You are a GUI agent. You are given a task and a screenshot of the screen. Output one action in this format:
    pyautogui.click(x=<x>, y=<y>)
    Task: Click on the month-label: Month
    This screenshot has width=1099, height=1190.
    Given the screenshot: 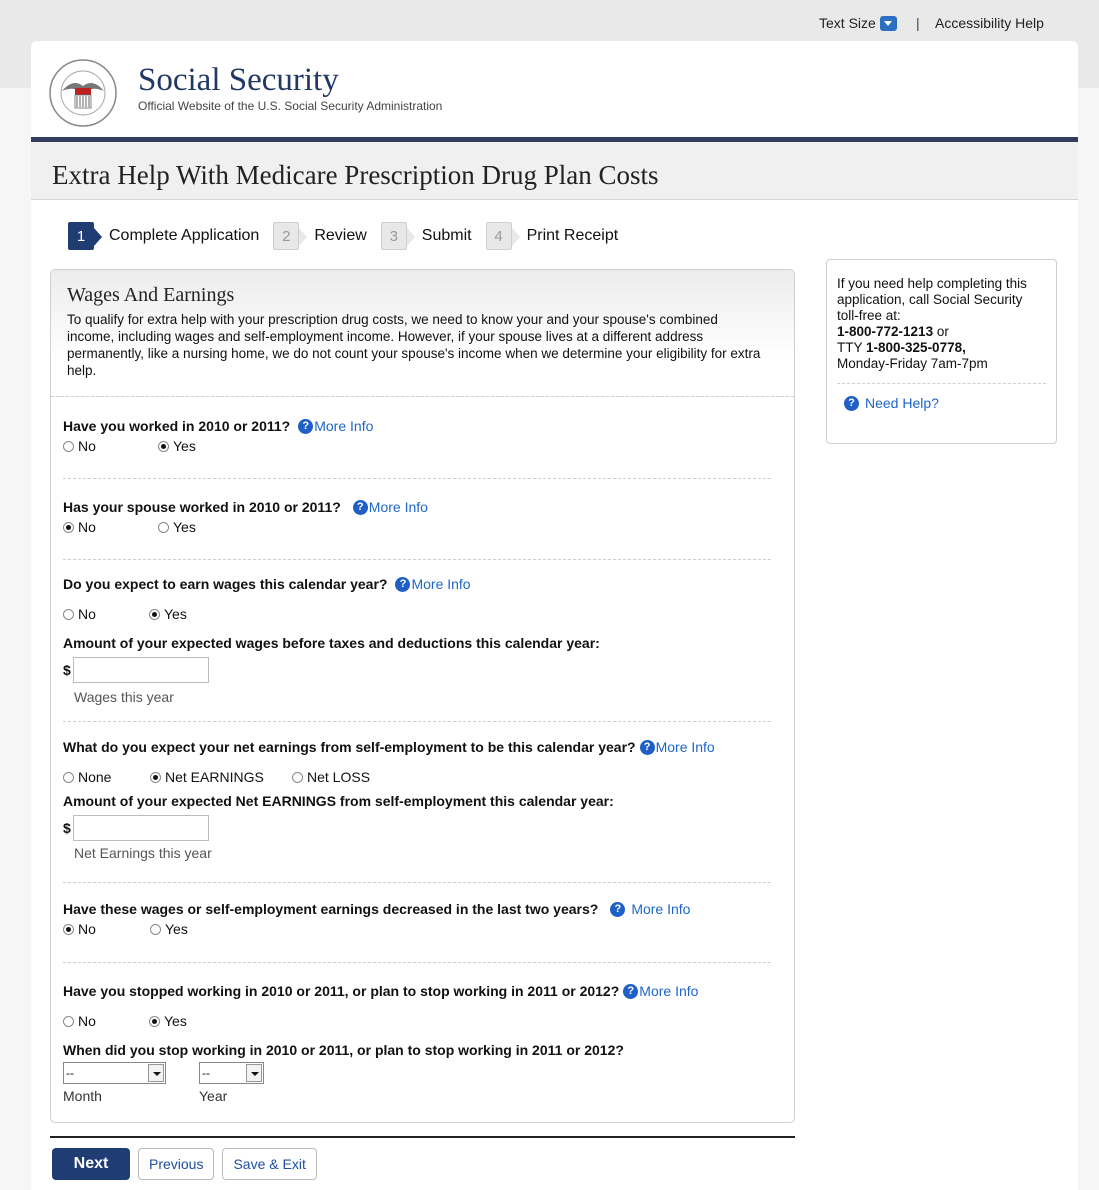 What is the action you would take?
    pyautogui.click(x=82, y=1096)
    